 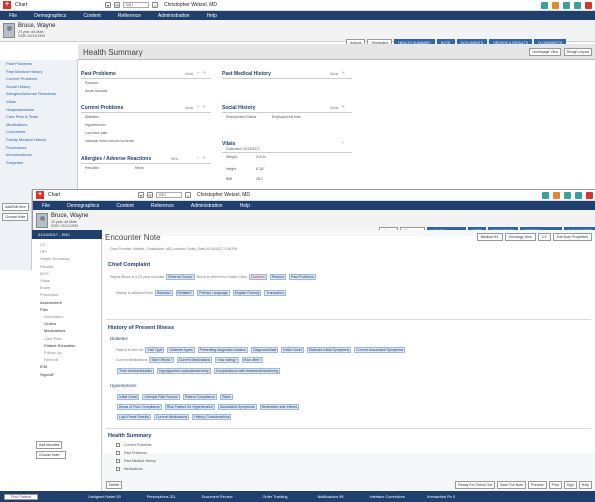 I want to click on note-section-item: Referral, so click(x=67, y=360).